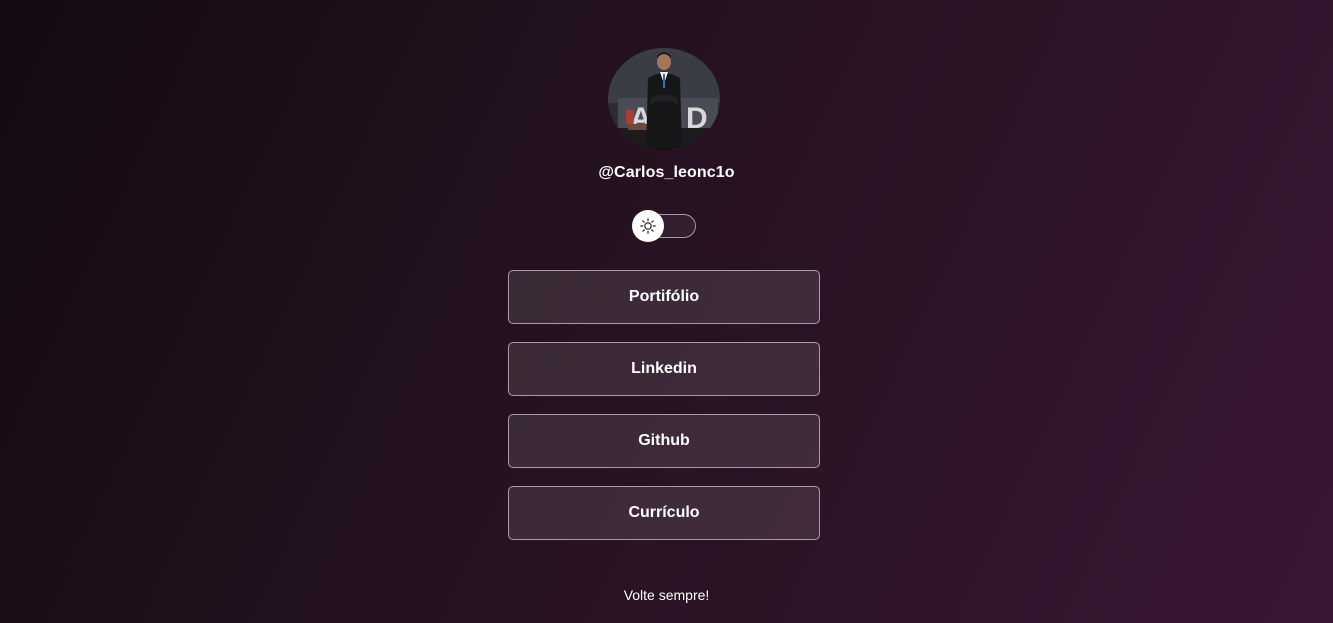  I want to click on footer-text: Volte sempre!, so click(666, 595).